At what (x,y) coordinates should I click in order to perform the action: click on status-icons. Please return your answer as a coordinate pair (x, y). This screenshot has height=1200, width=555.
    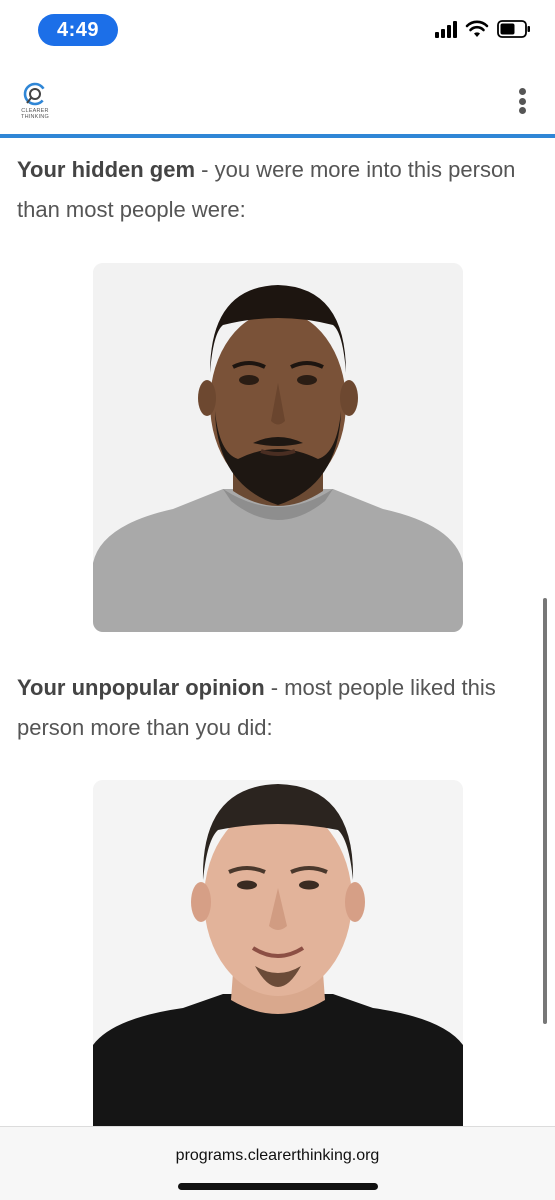
    Looking at the image, I should click on (483, 29).